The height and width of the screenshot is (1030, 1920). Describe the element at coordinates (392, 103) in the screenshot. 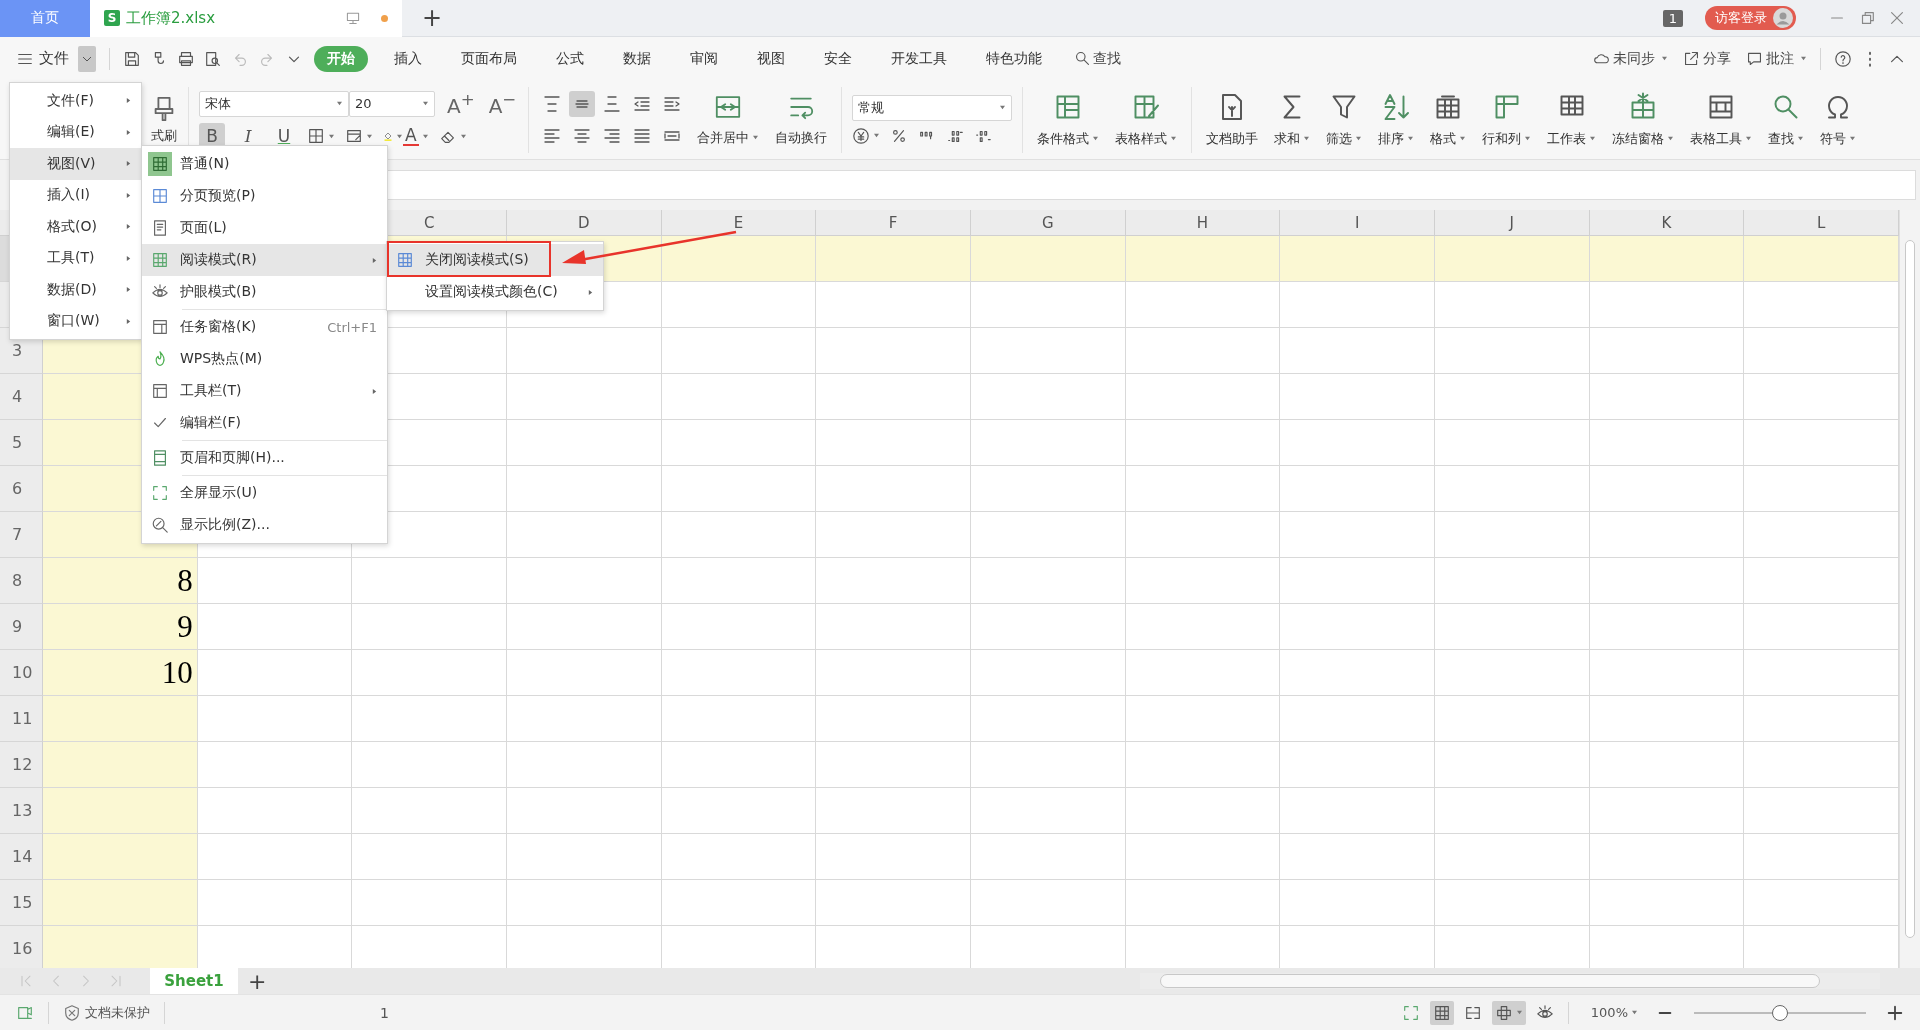

I see `font-size-field: 20` at that location.